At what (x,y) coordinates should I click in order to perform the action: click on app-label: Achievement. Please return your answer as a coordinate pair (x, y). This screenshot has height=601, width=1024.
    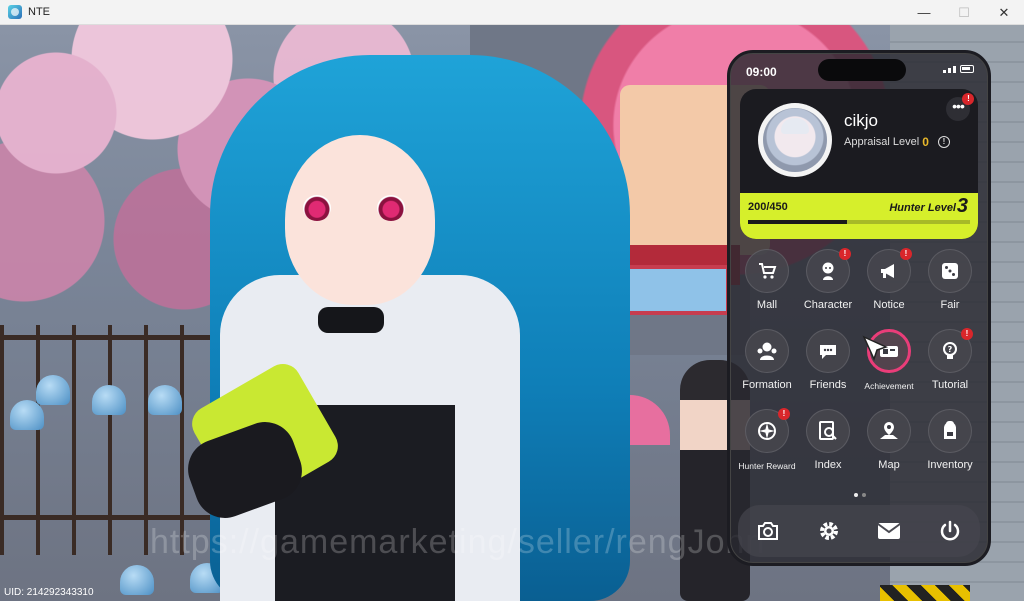
    Looking at the image, I should click on (889, 386).